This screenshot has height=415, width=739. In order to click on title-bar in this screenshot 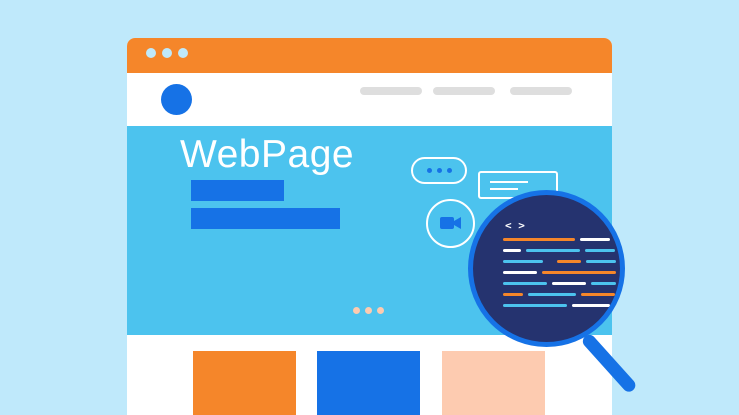, I will do `click(369, 55)`.